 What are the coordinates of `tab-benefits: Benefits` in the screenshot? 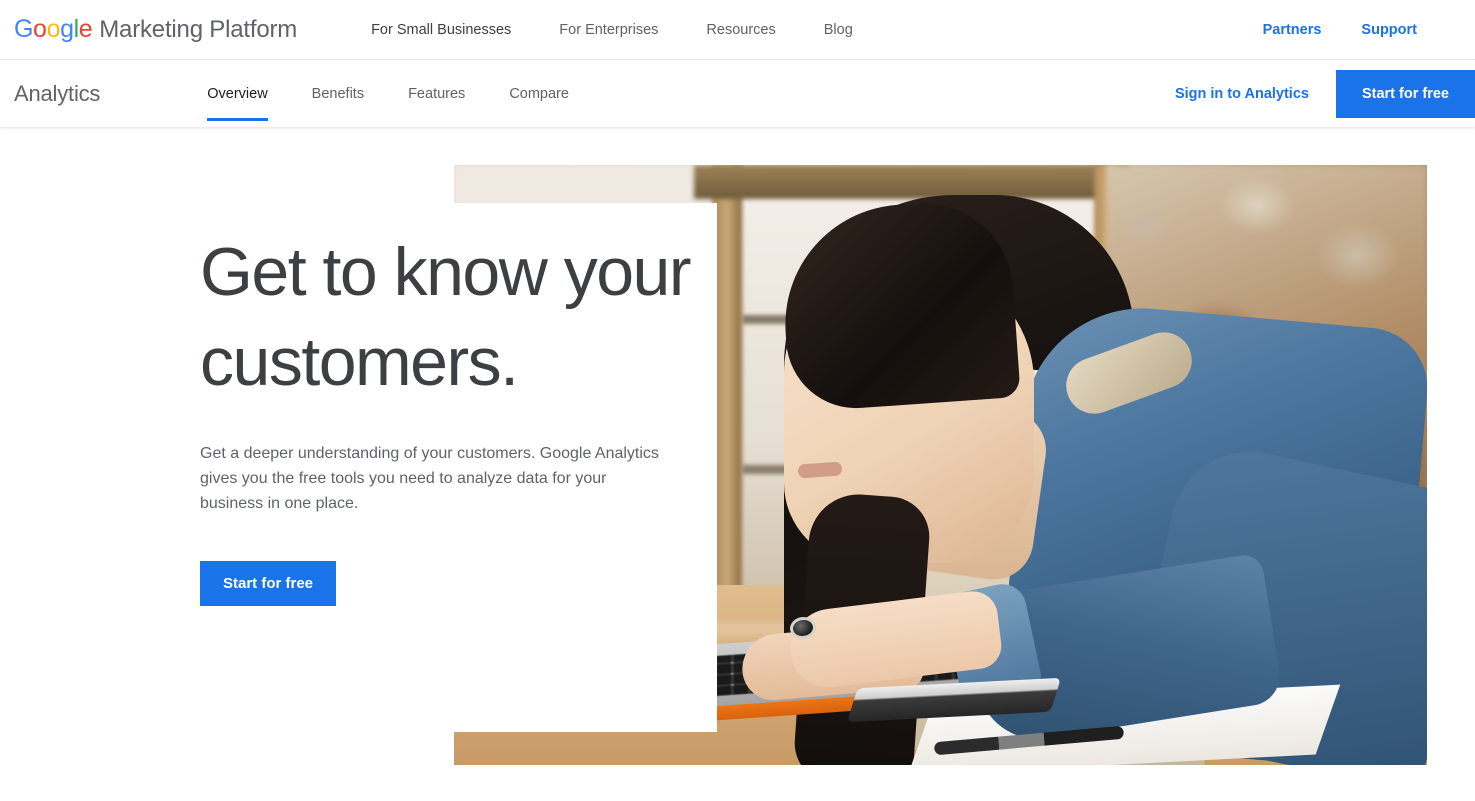 It's located at (338, 93).